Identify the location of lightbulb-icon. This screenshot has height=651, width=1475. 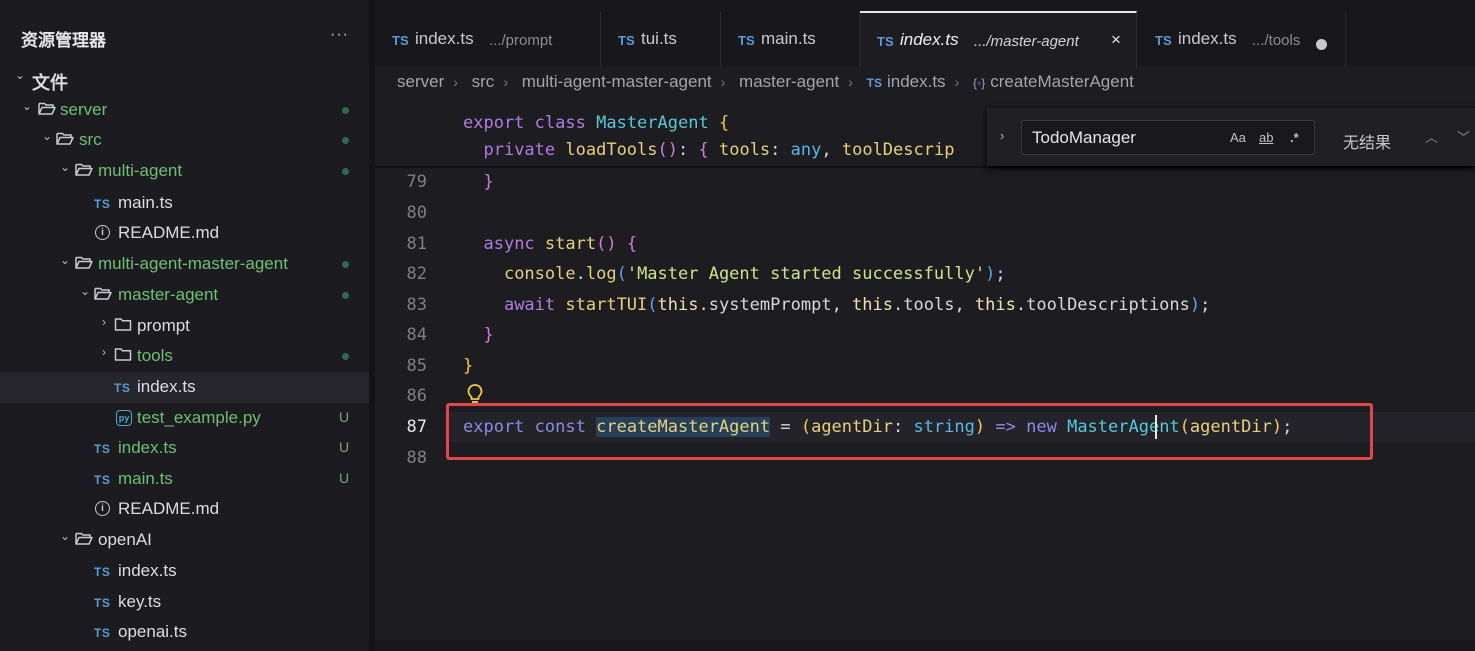
(475, 394).